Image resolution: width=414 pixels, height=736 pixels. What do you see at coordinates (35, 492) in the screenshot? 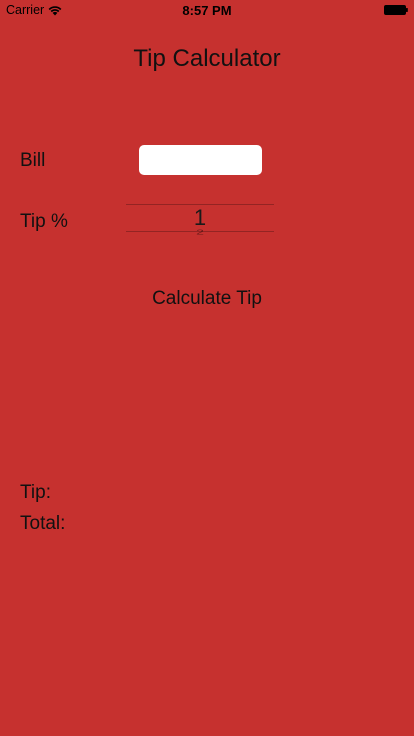
I see `tip-result-label: Tip:` at bounding box center [35, 492].